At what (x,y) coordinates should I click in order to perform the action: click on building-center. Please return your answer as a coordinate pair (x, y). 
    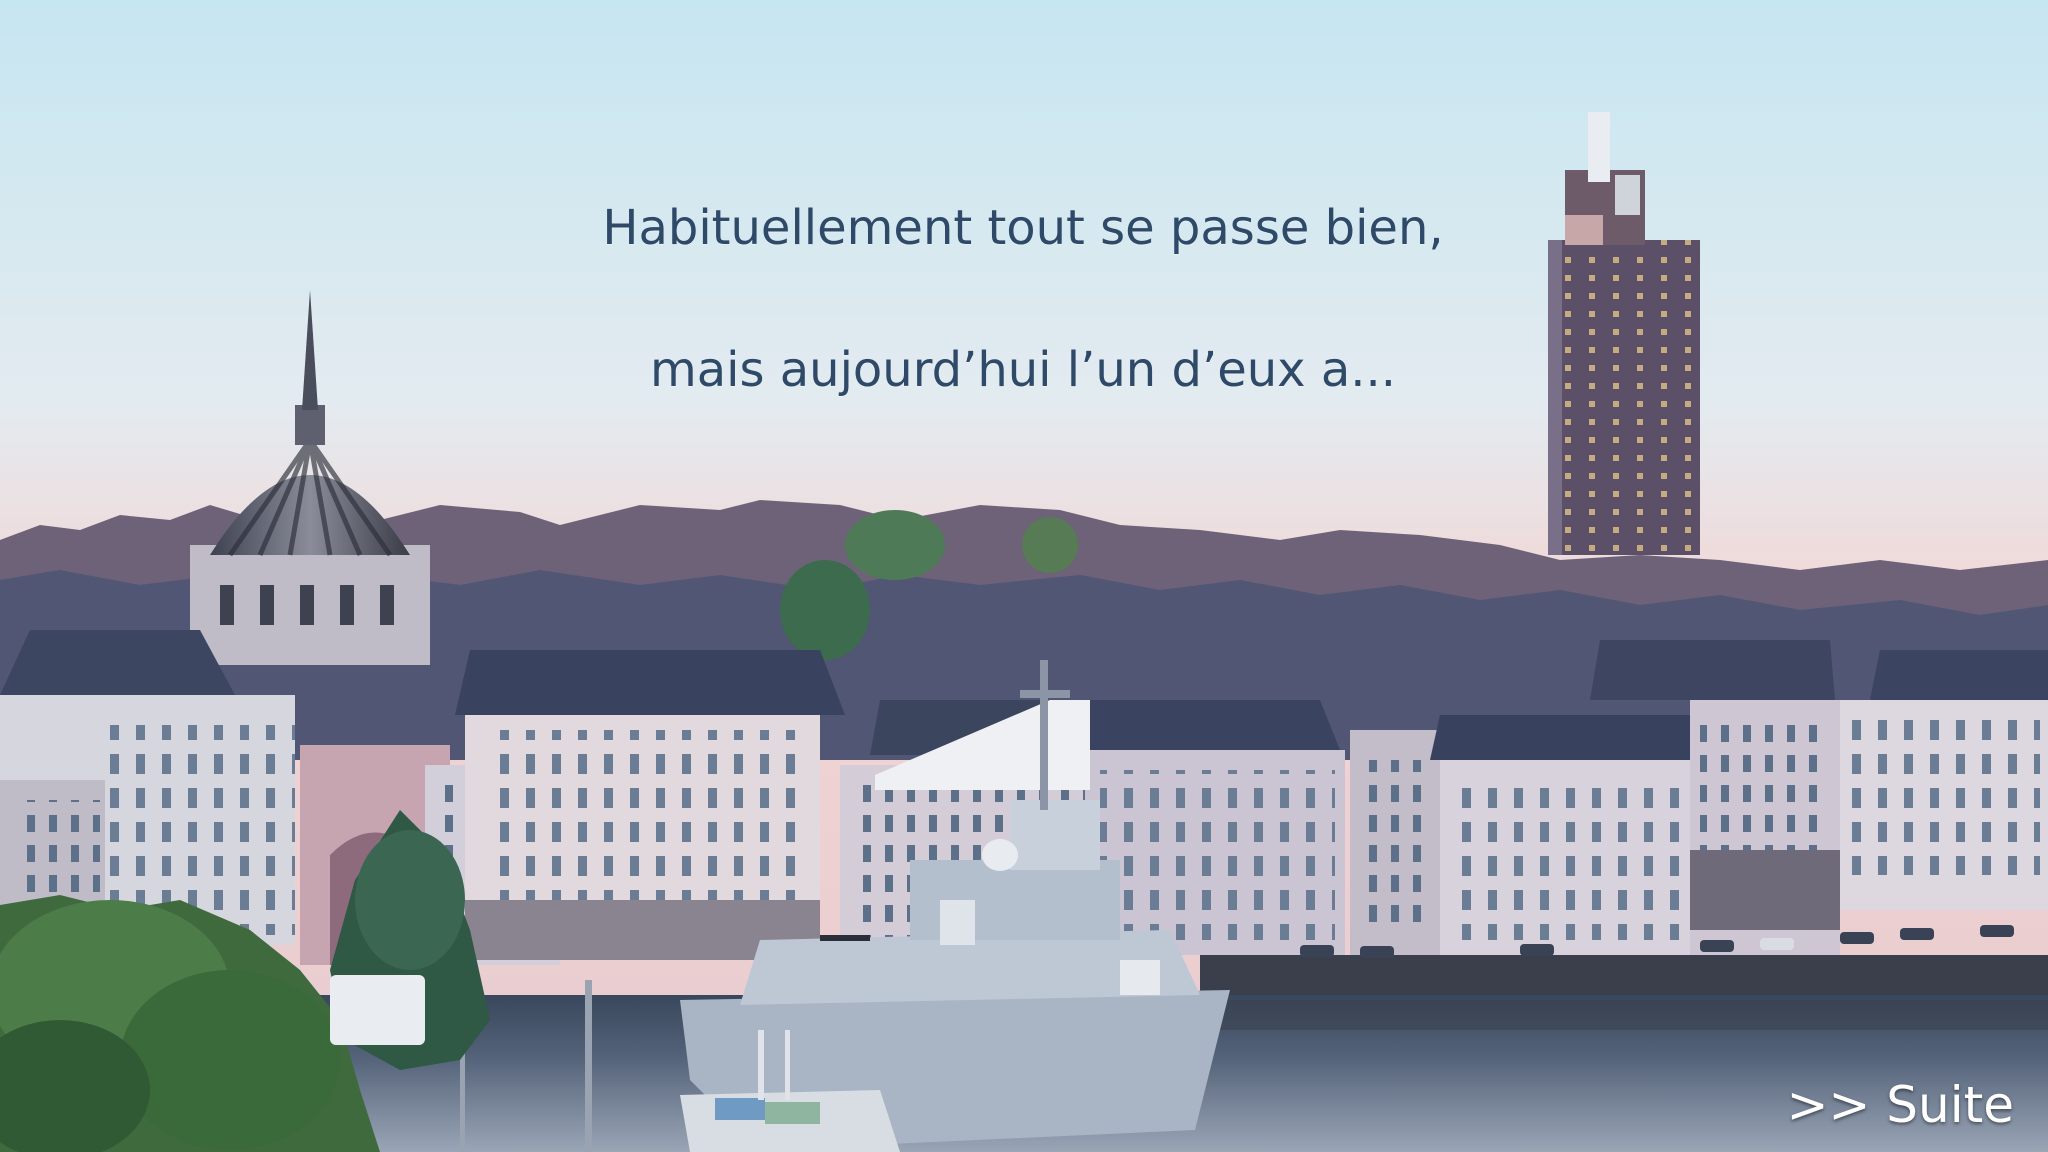
    Looking at the image, I should click on (650, 805).